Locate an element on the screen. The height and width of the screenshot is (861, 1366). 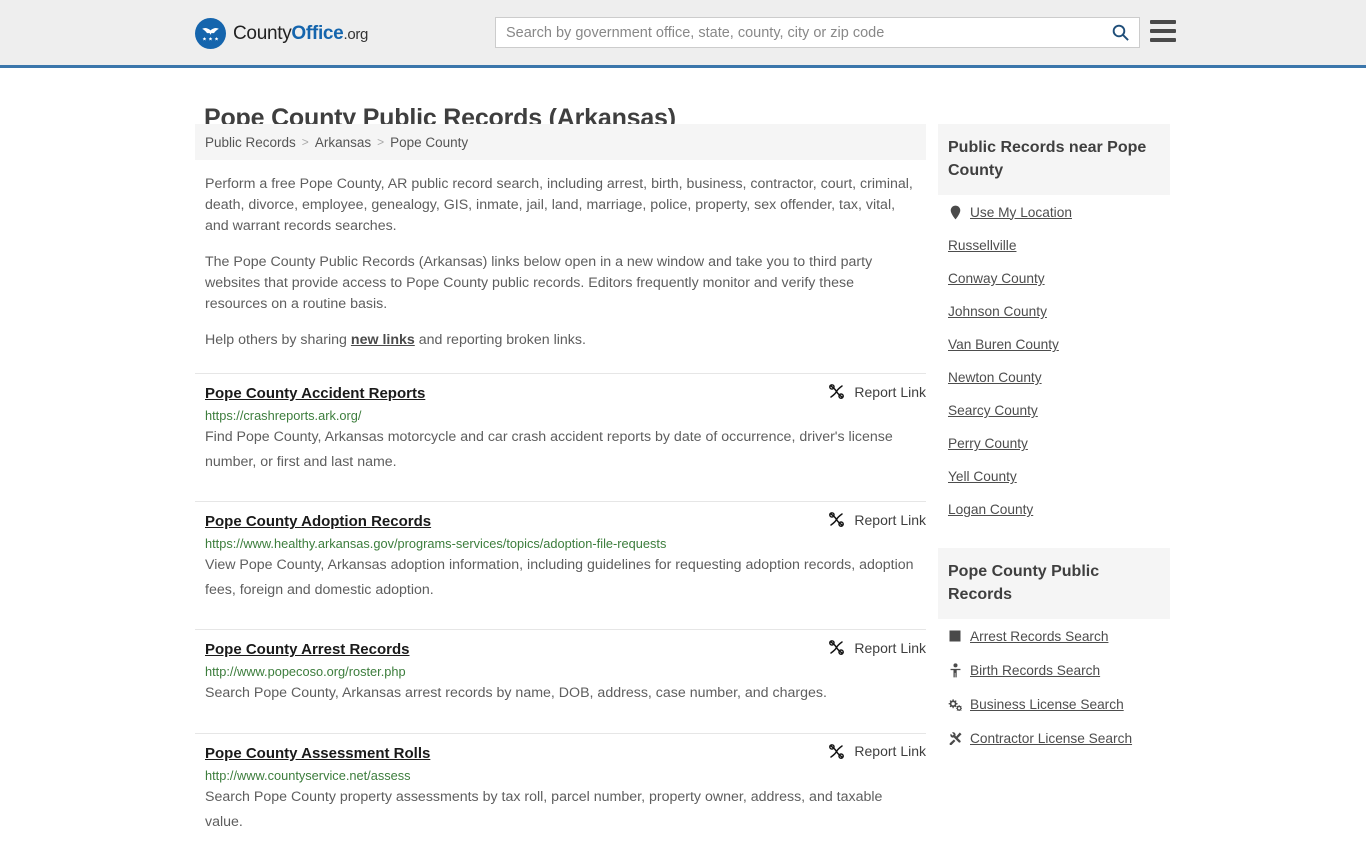
sidebar-link: Newton County is located at coordinates (995, 377).